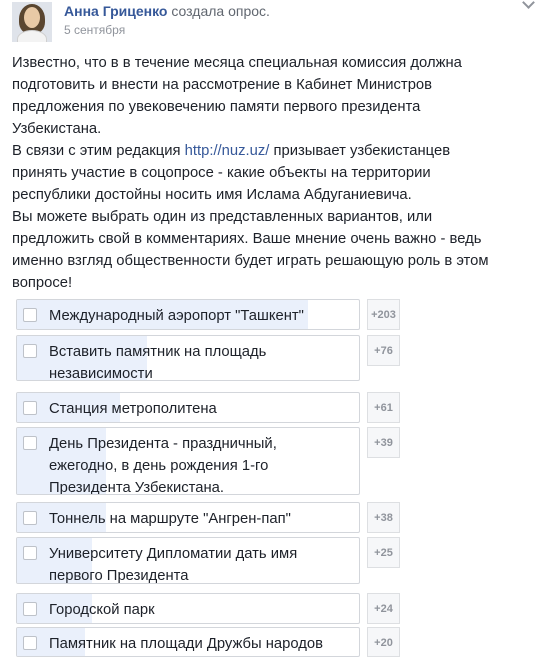 This screenshot has height=659, width=550. What do you see at coordinates (176, 316) in the screenshot?
I see `poll-option-label: Международный аэропорт "Ташкент"` at bounding box center [176, 316].